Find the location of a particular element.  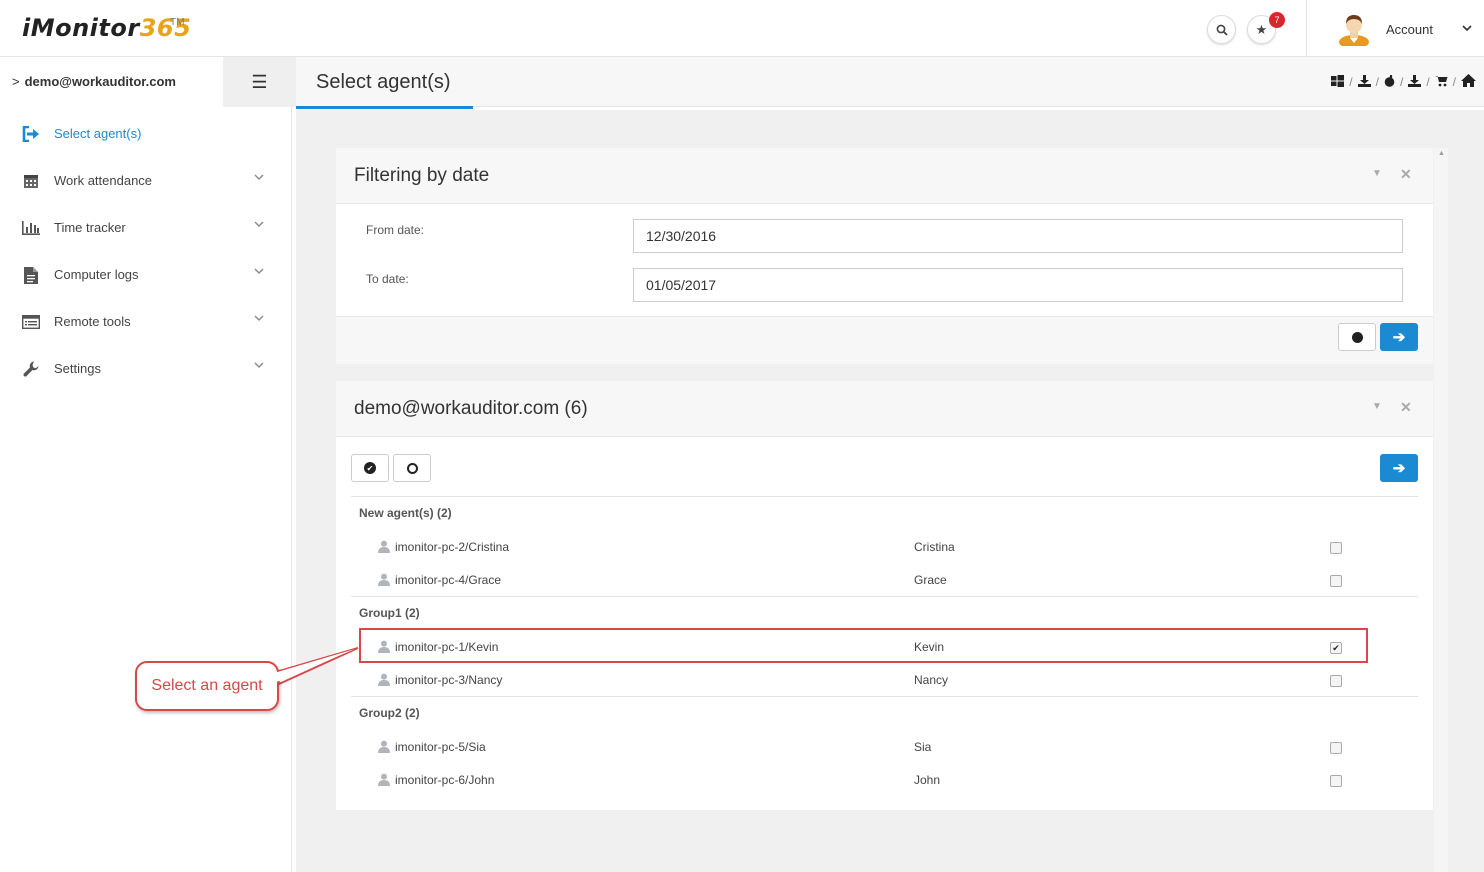

group-label: Group1 (2) is located at coordinates (389, 613).